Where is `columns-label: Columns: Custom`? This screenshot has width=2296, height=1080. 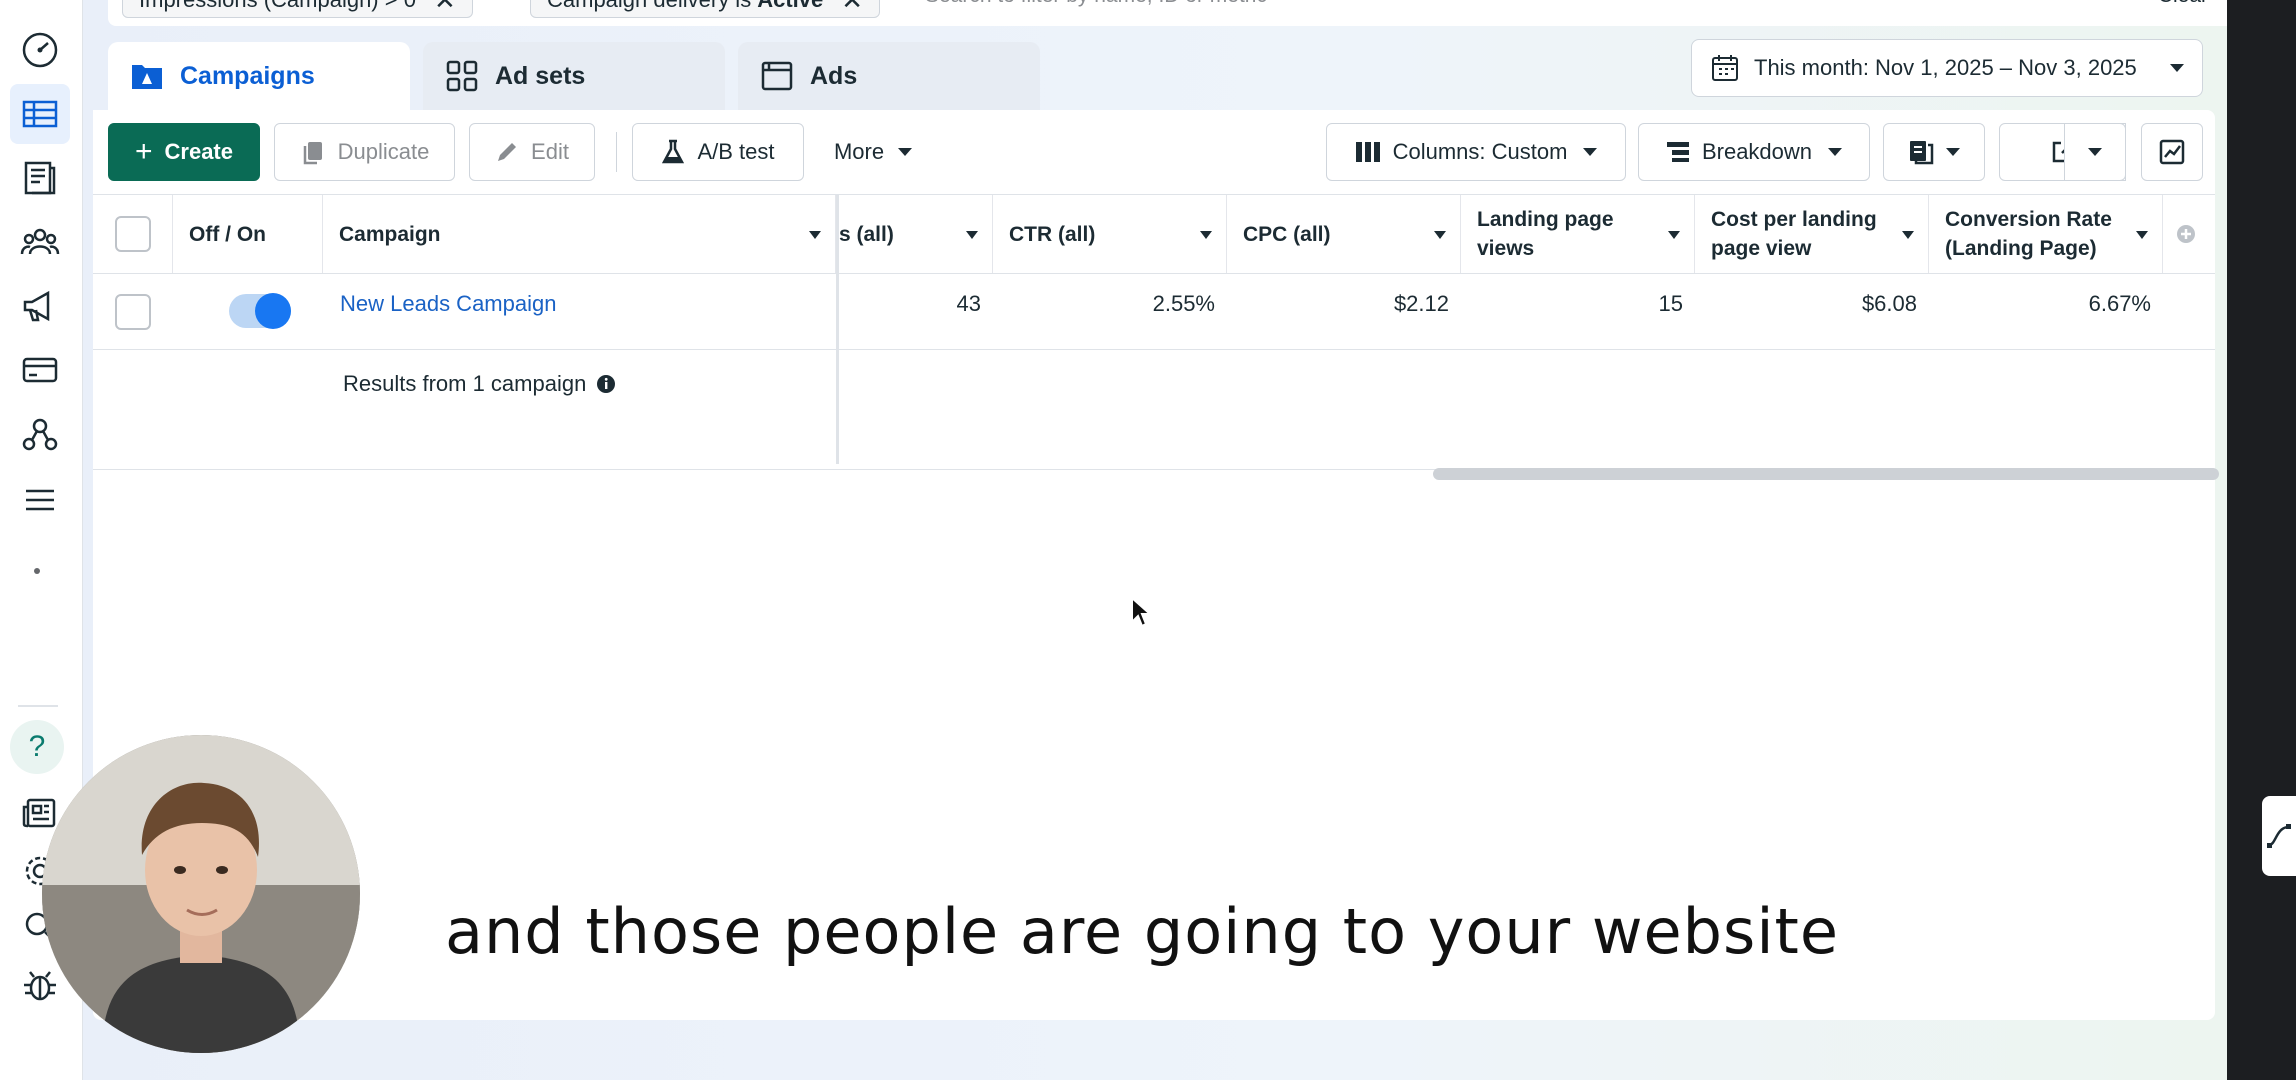
columns-label: Columns: Custom is located at coordinates (1480, 151).